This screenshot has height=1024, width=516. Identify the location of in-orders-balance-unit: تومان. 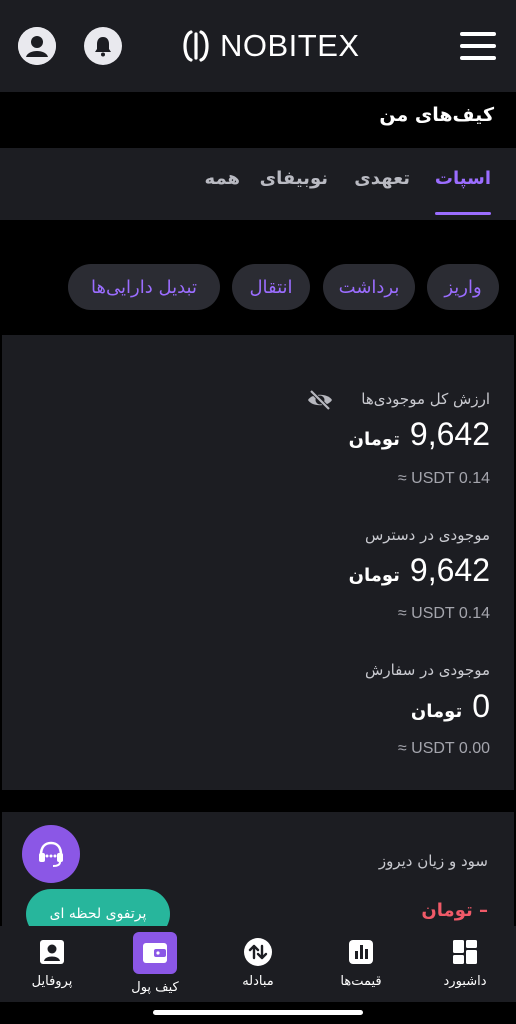
(436, 711).